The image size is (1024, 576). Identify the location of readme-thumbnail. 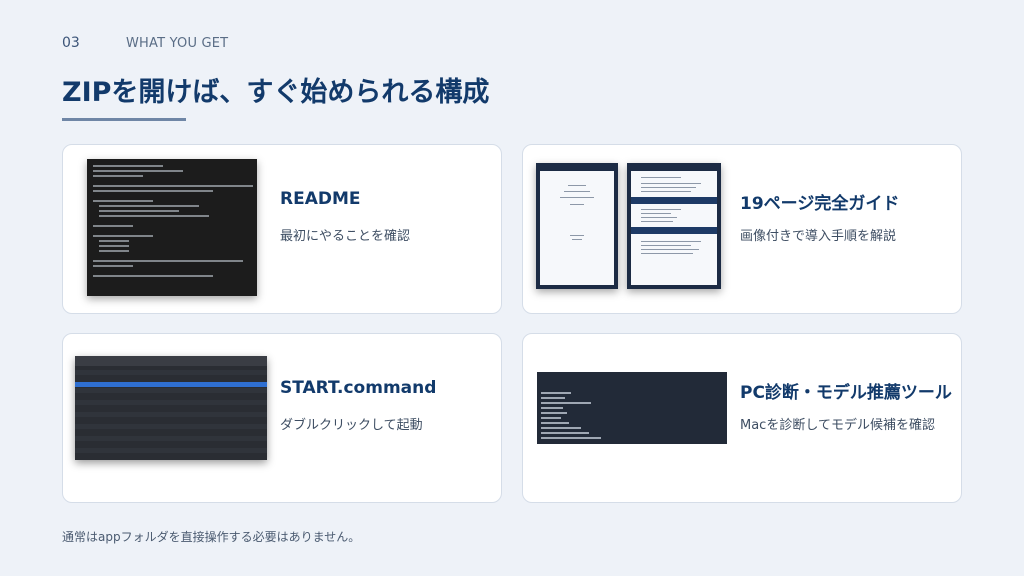
(172, 227).